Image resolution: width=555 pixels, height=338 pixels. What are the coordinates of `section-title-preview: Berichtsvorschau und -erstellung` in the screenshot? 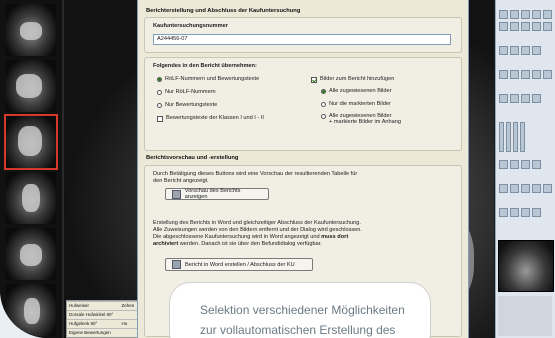 It's located at (192, 158).